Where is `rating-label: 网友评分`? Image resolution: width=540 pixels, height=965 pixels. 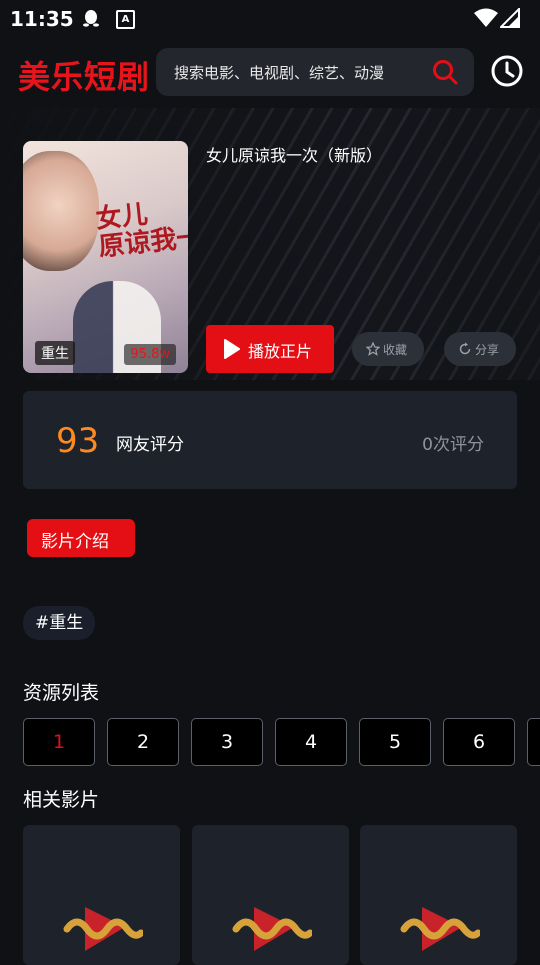 rating-label: 网友评分 is located at coordinates (150, 445).